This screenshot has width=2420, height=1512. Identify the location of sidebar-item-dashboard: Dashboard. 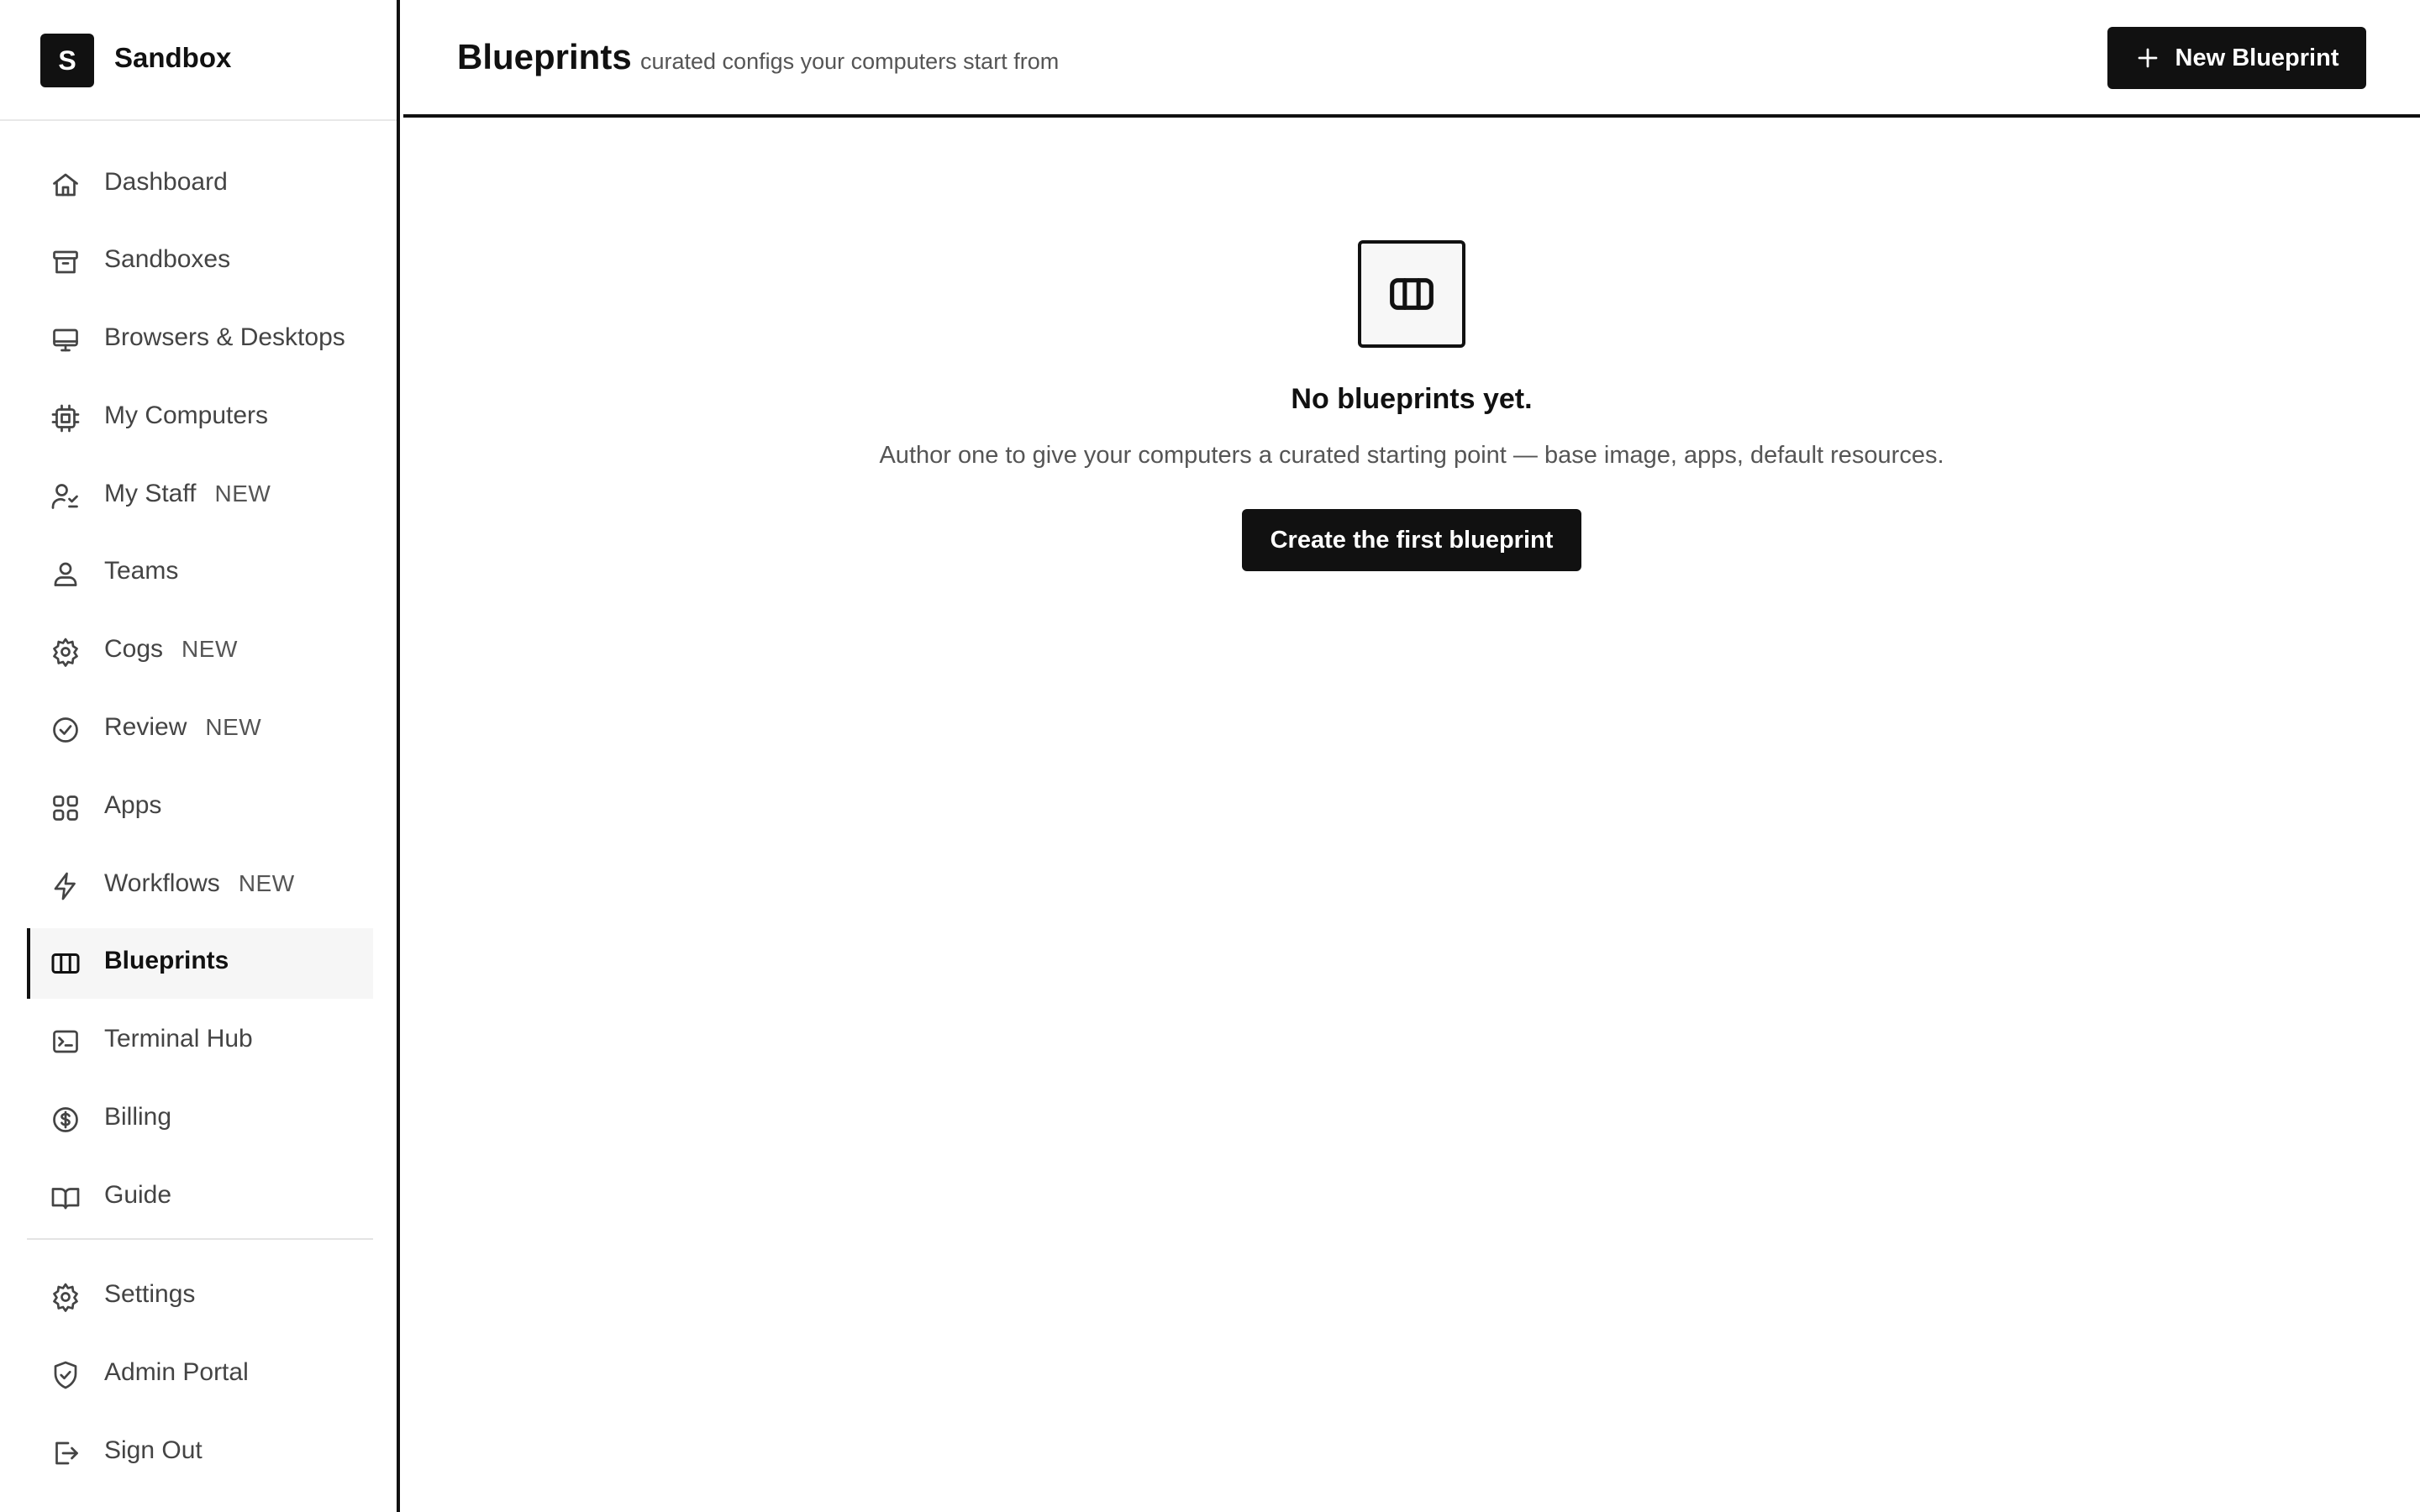
(200, 185).